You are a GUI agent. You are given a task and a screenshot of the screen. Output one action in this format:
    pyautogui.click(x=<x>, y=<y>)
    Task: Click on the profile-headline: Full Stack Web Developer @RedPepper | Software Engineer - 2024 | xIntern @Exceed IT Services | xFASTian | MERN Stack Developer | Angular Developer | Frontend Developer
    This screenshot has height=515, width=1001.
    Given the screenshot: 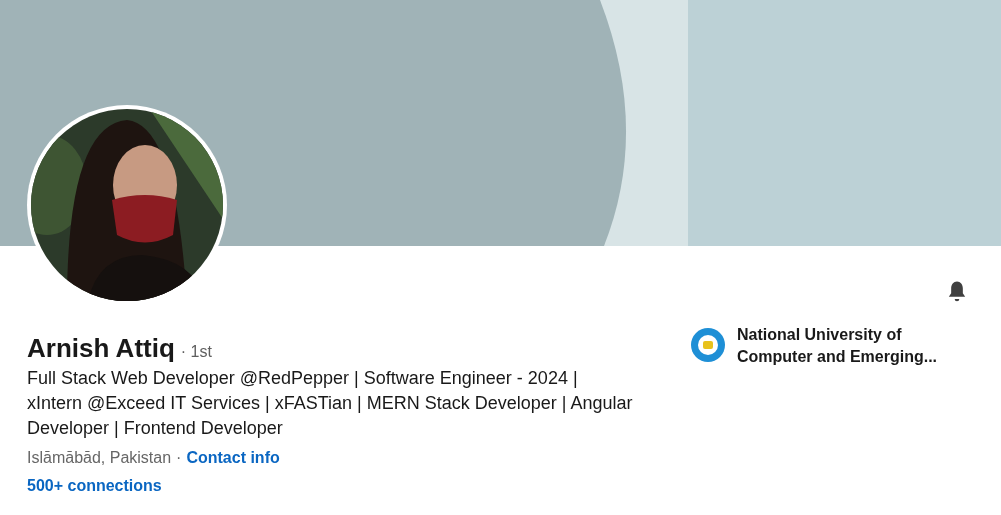 What is the action you would take?
    pyautogui.click(x=330, y=403)
    